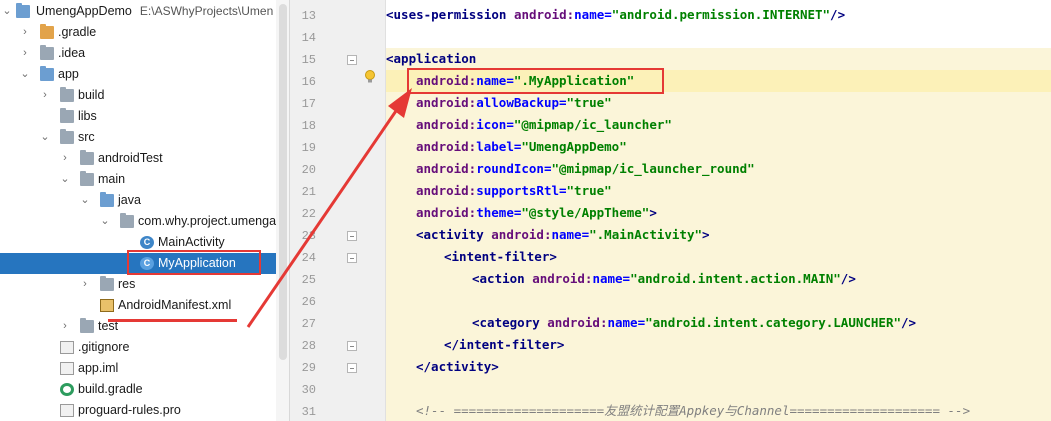 This screenshot has width=1051, height=421. What do you see at coordinates (308, 236) in the screenshot?
I see `line-number: 23` at bounding box center [308, 236].